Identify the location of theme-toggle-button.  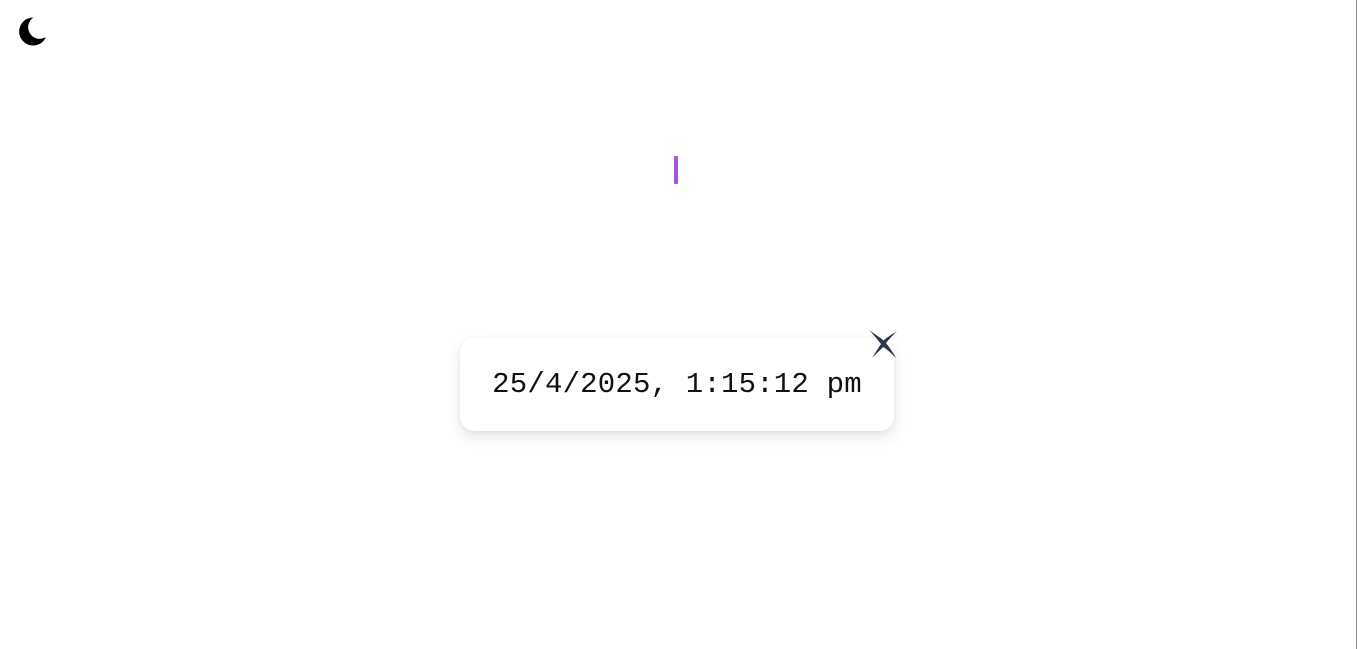
(32, 31).